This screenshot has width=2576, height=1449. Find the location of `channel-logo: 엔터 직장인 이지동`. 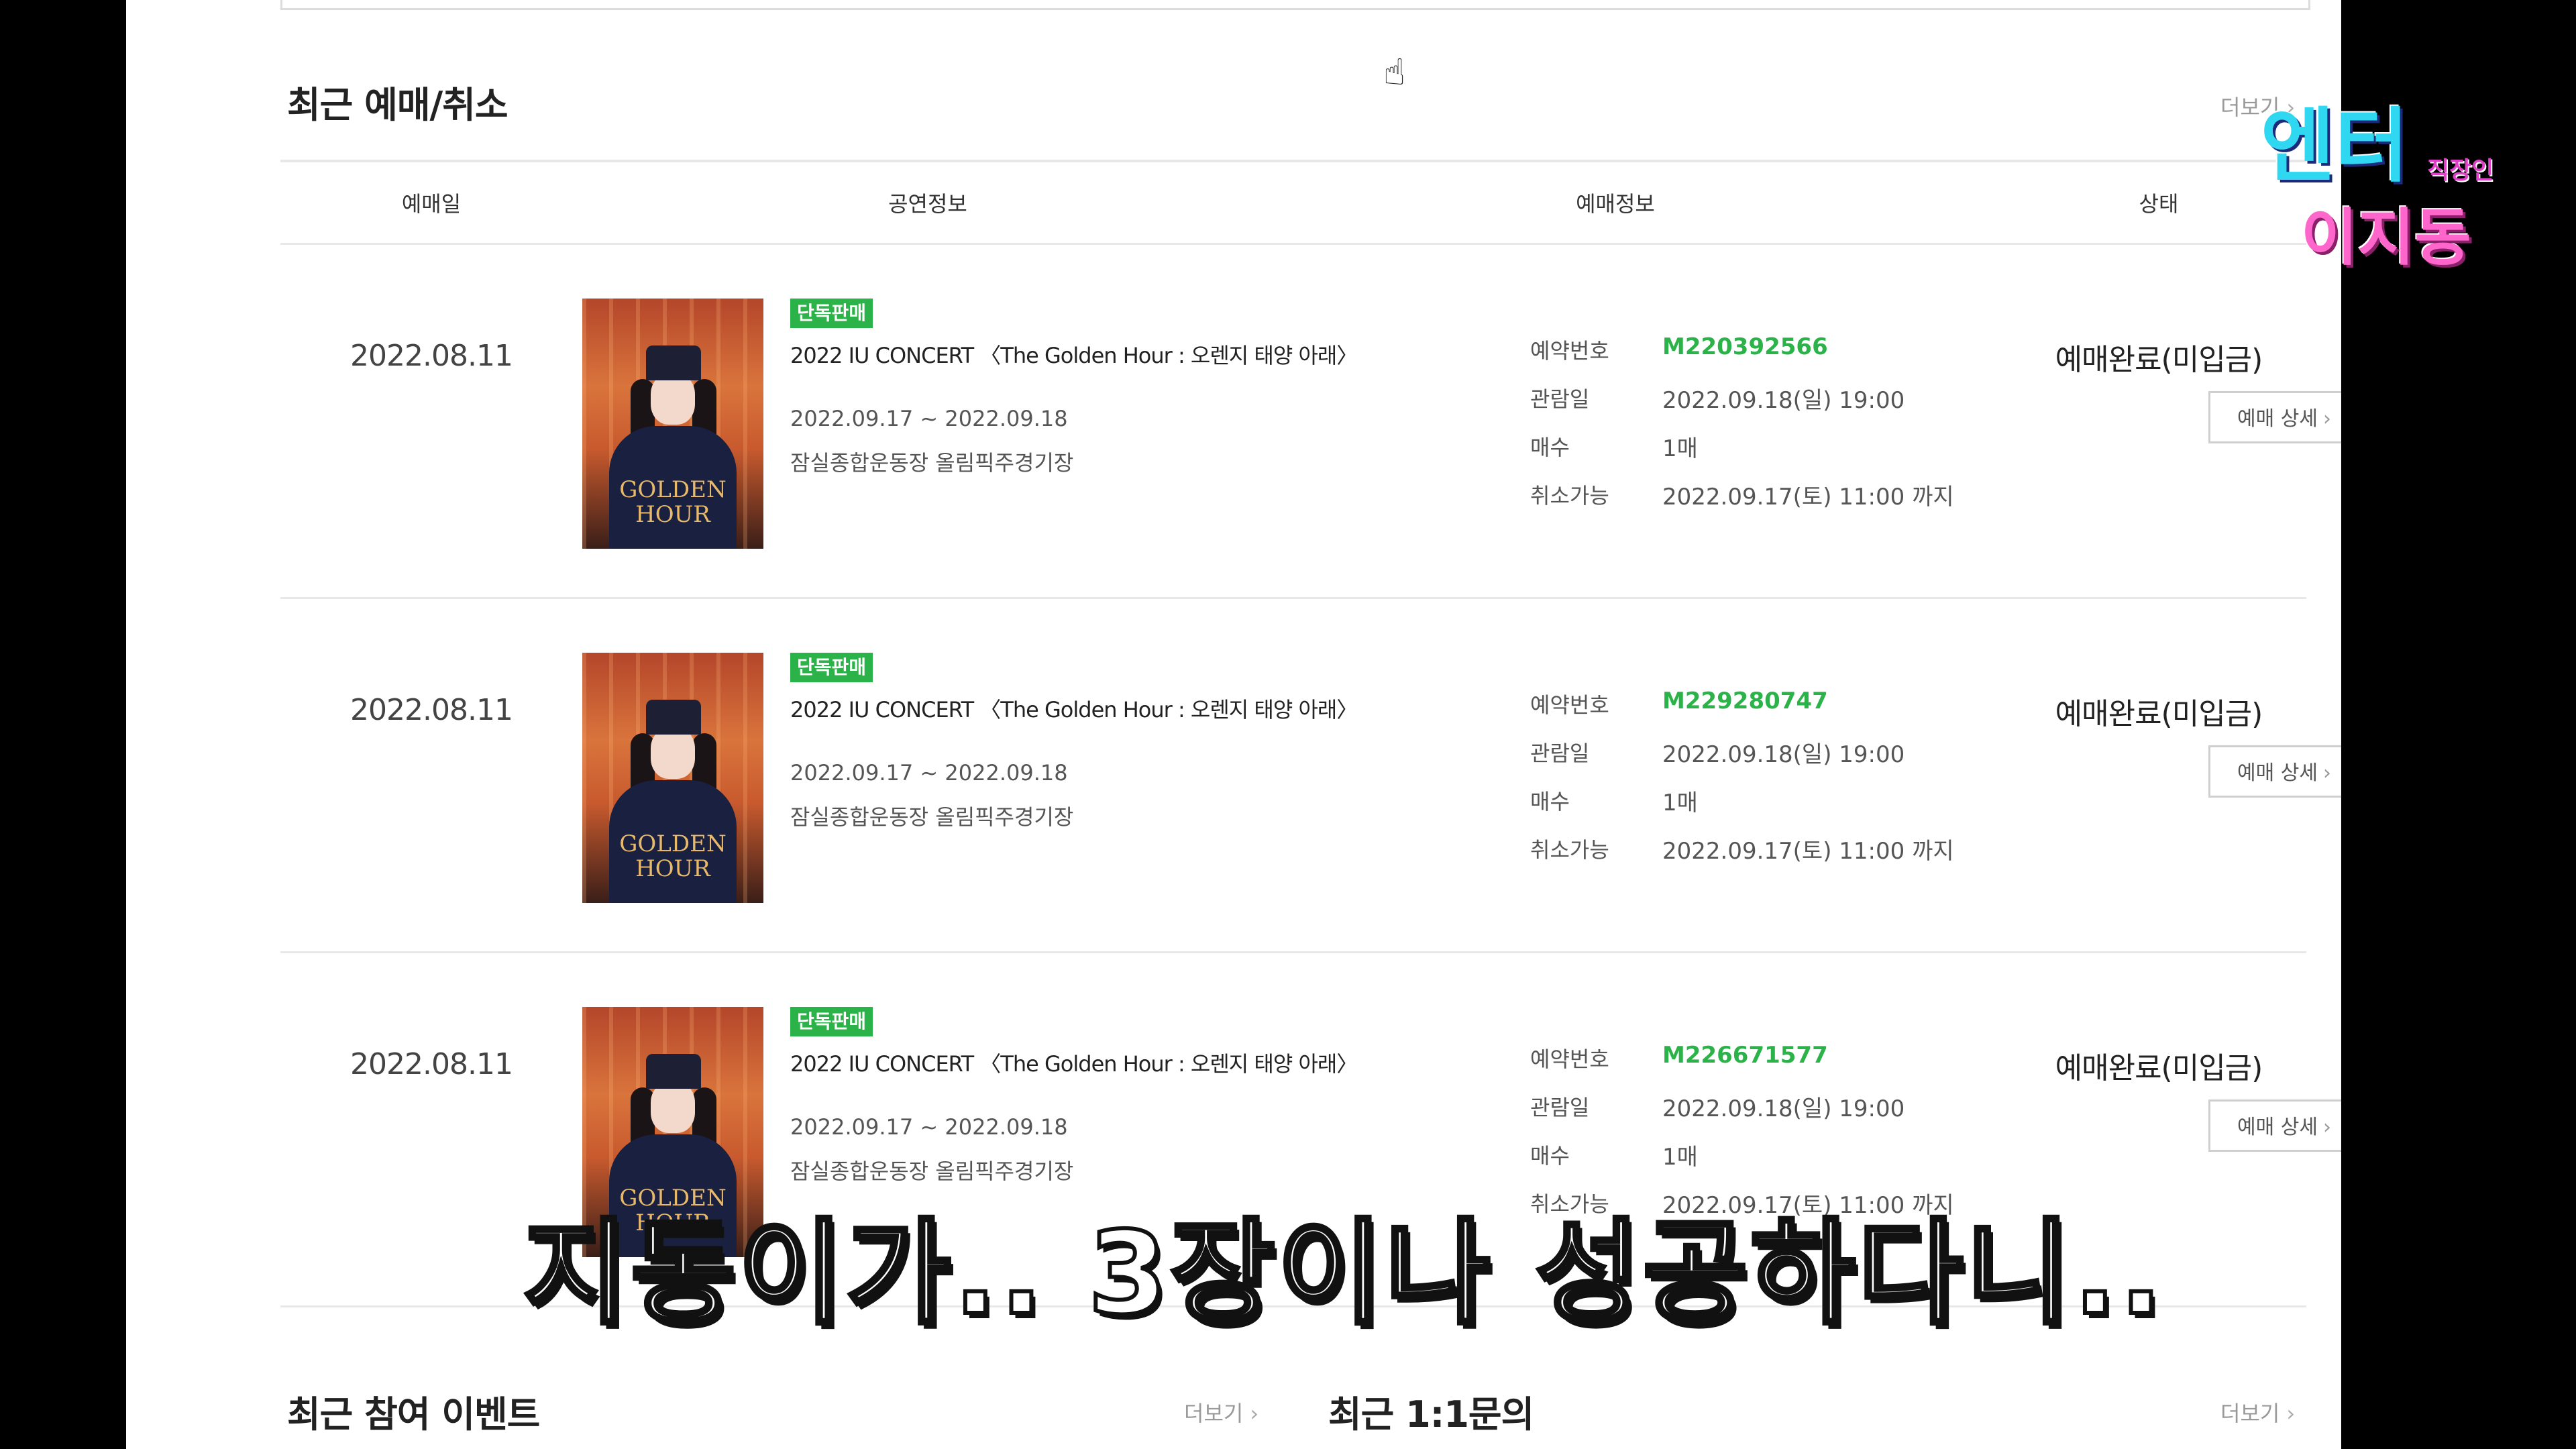

channel-logo: 엔터 직장인 이지동 is located at coordinates (2381, 177).